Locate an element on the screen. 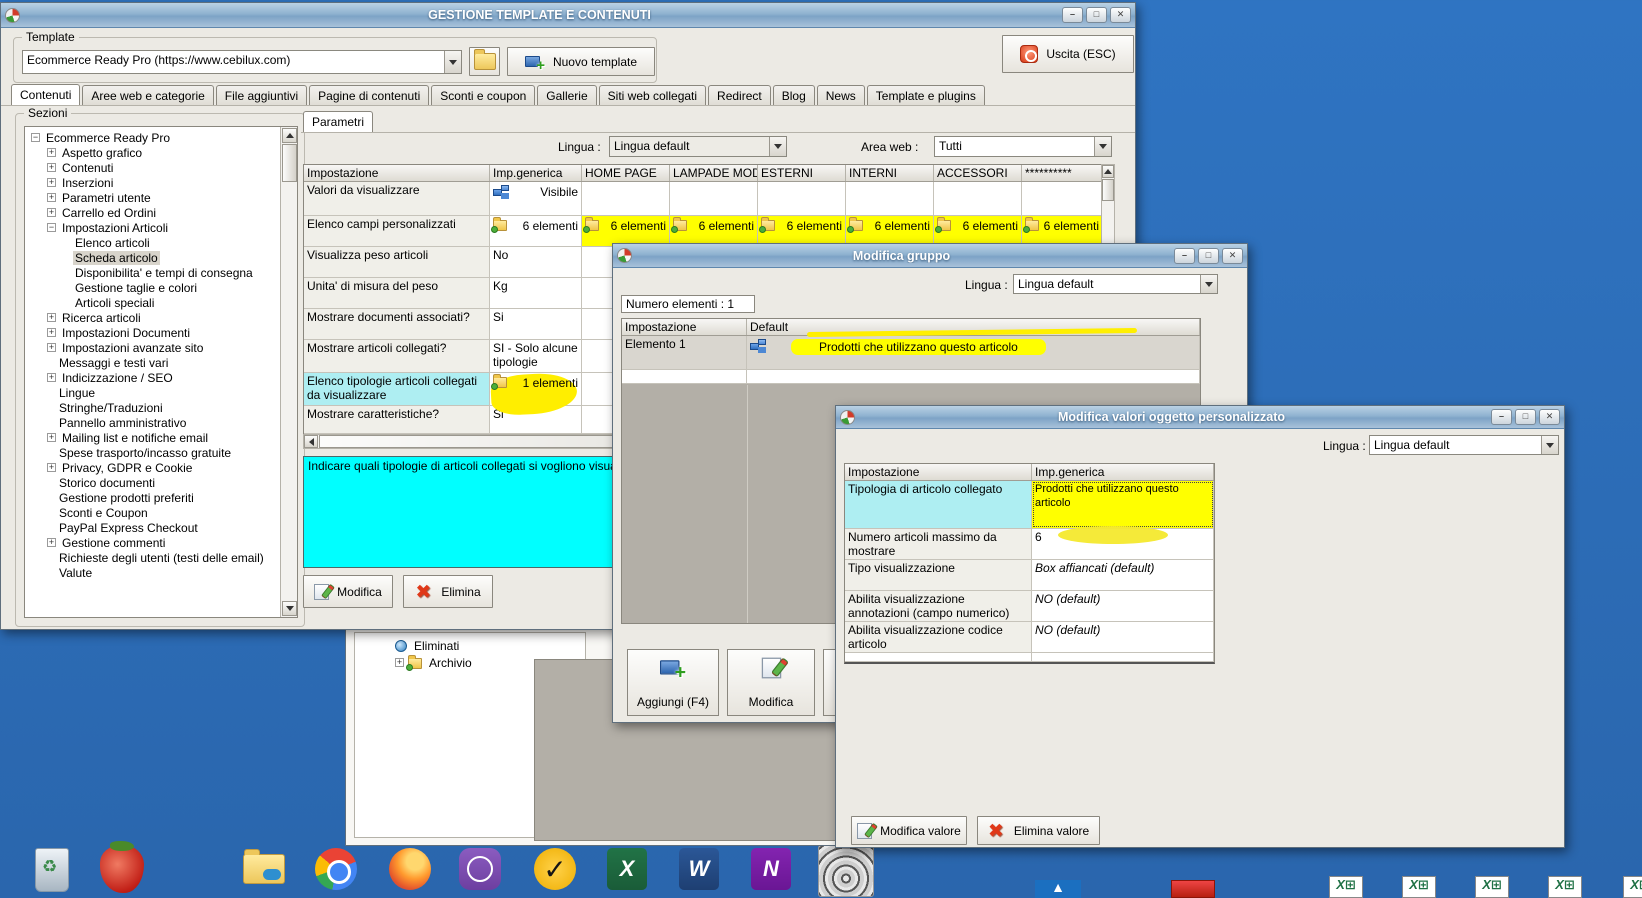 This screenshot has height=898, width=1642. tree-item: Storico documenti is located at coordinates (153, 482).